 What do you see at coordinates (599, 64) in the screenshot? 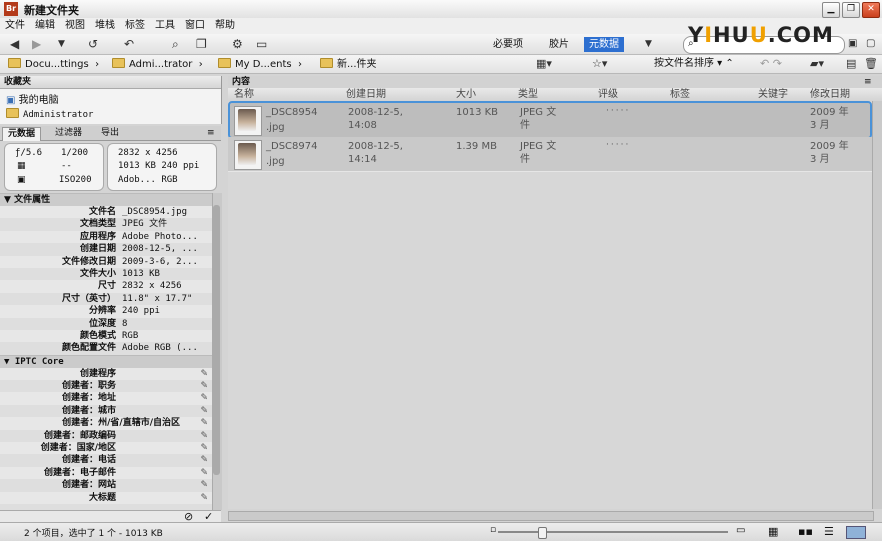
I see `star-filter-icon: ☆▾` at bounding box center [599, 64].